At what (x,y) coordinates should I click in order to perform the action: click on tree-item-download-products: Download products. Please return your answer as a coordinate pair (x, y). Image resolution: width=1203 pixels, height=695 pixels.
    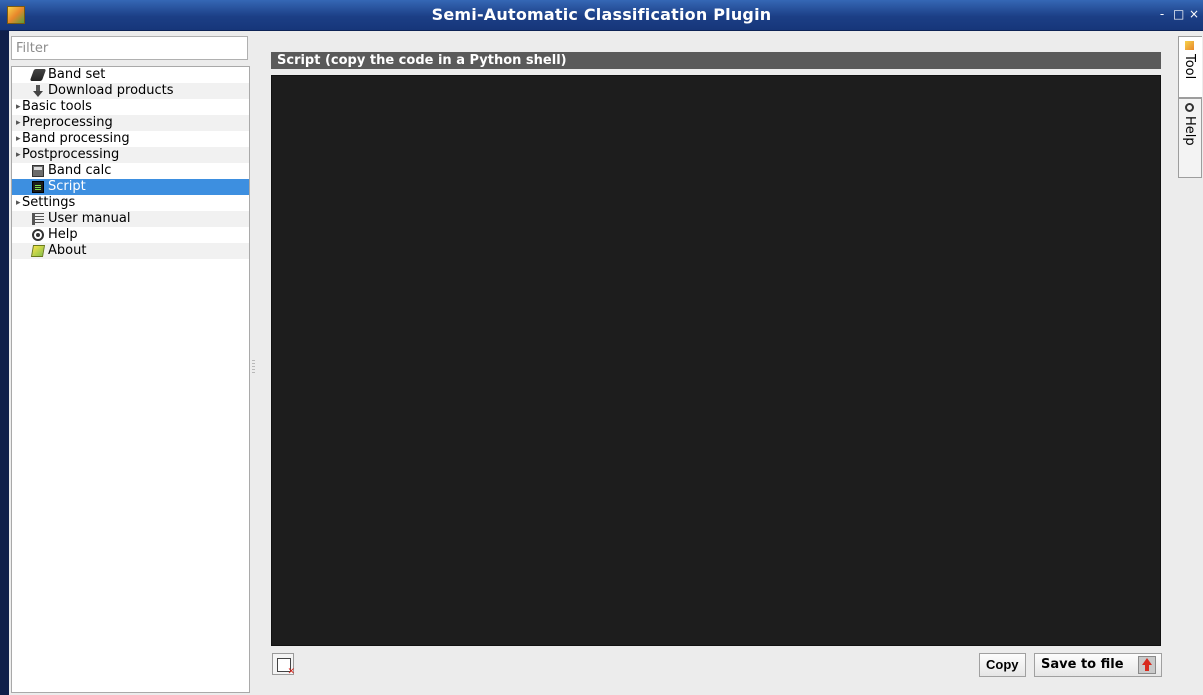
    Looking at the image, I should click on (130, 91).